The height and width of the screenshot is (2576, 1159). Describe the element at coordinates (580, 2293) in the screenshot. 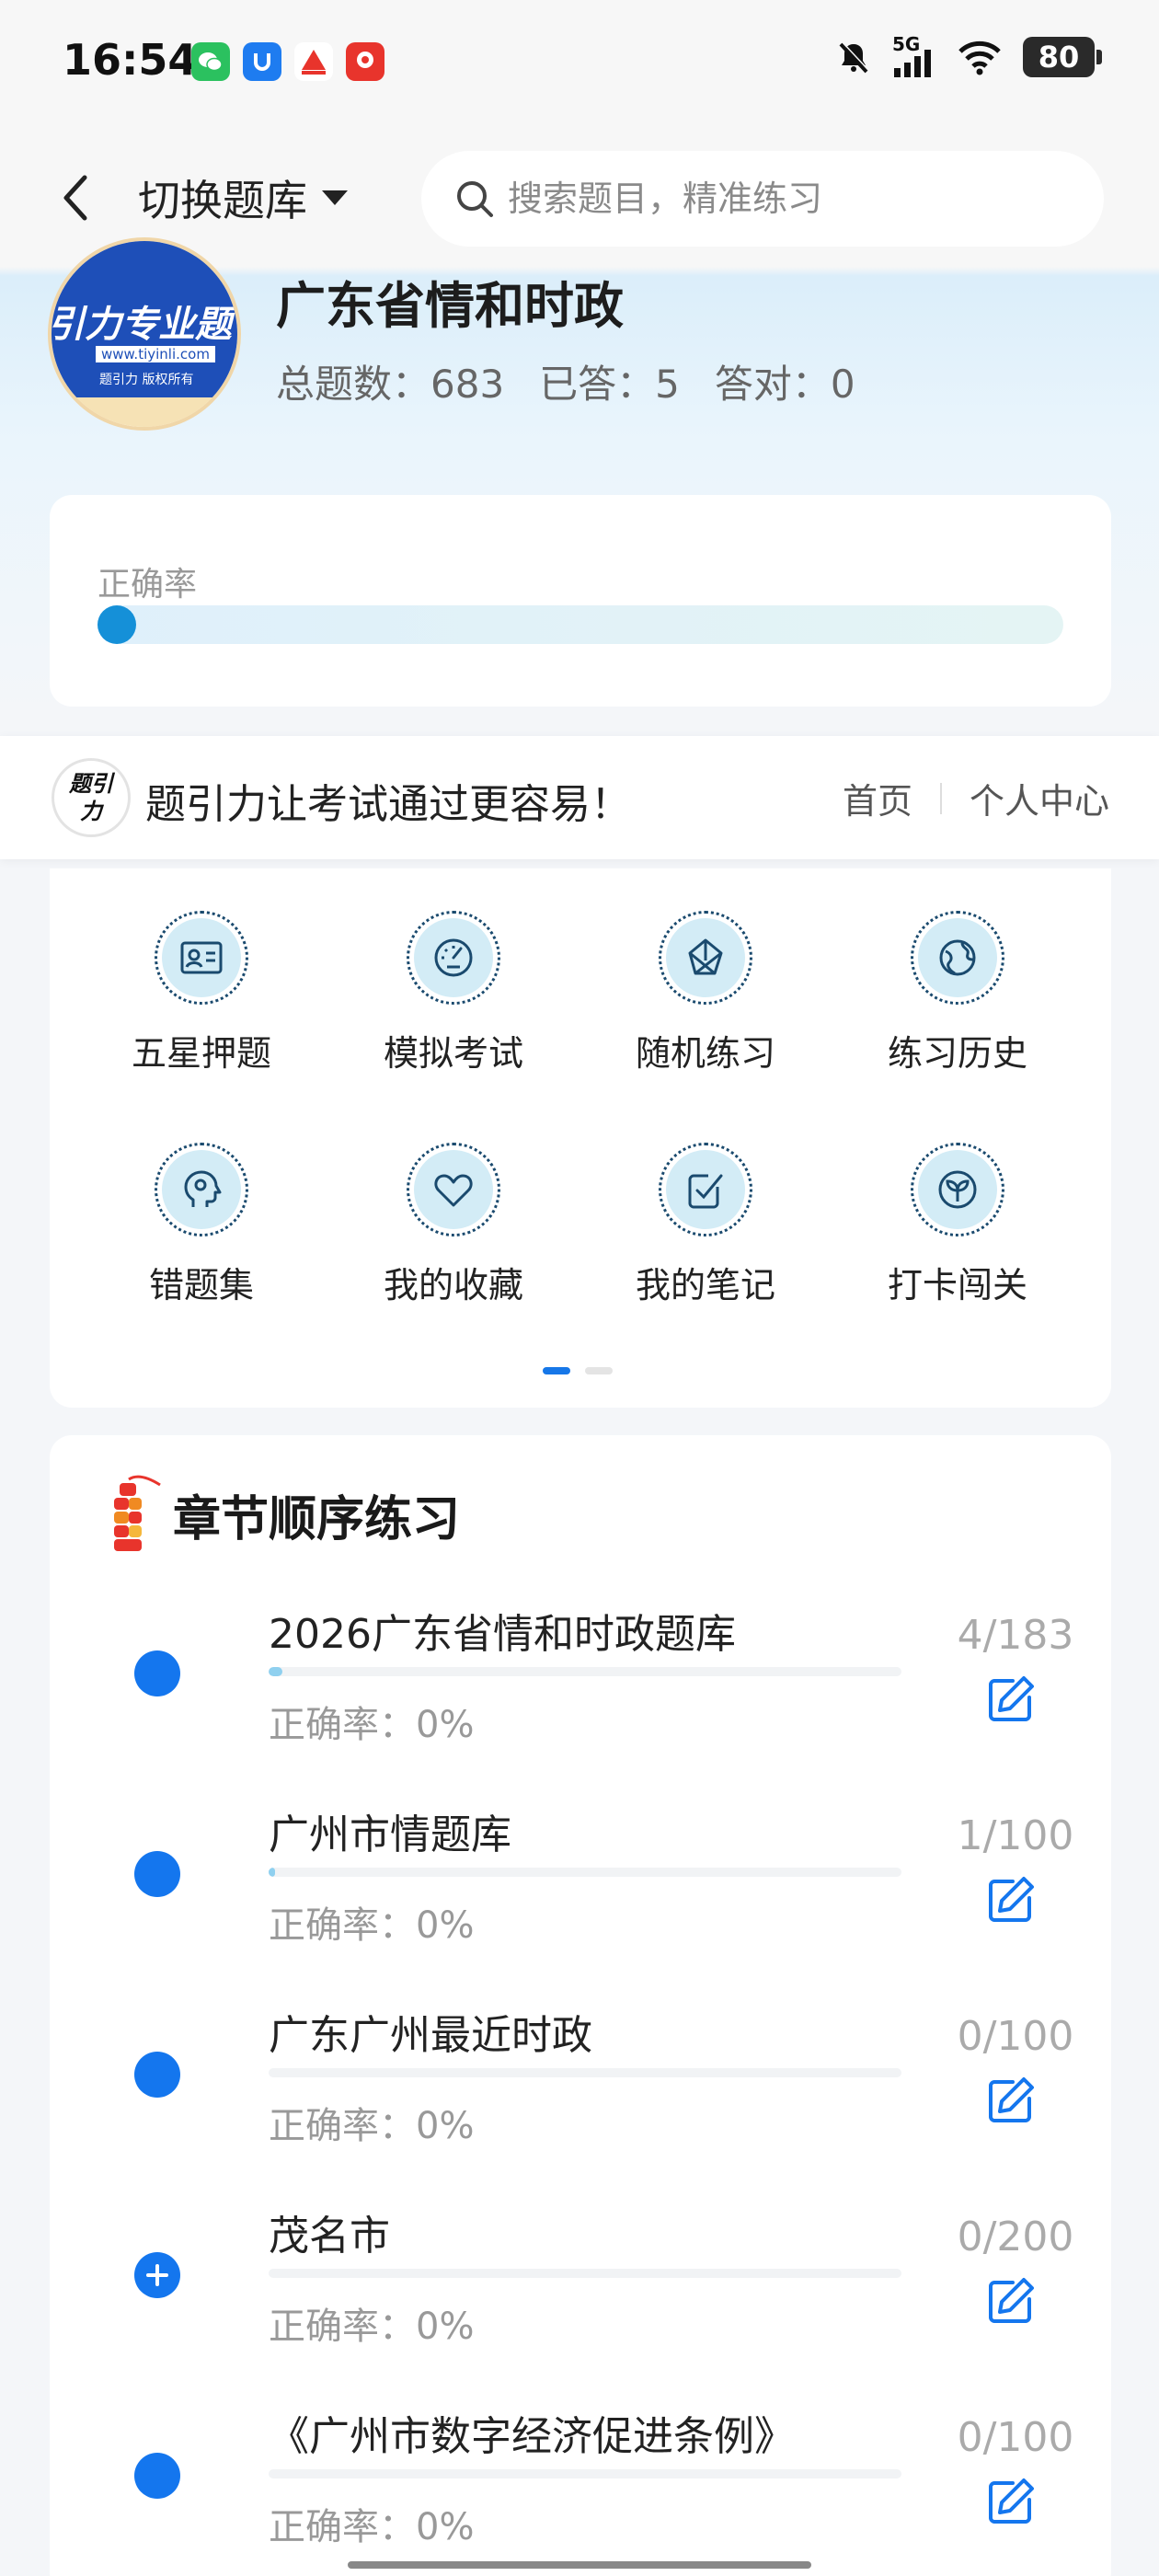

I see `chapter-row: 茂名市 正确率：0% 0/200` at that location.